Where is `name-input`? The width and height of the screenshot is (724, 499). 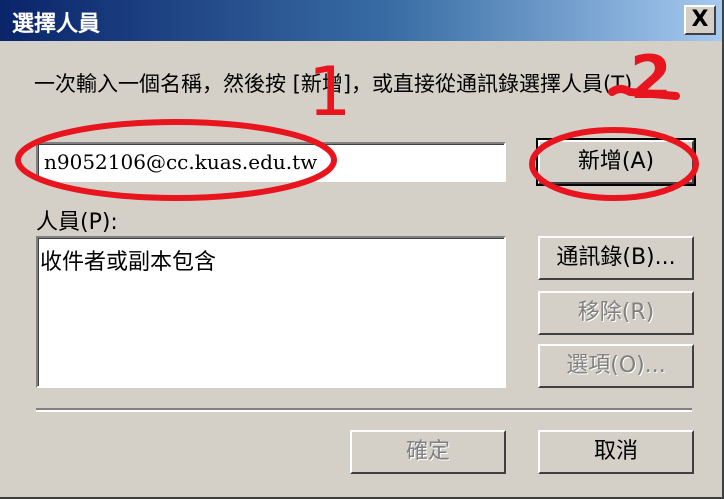
name-input is located at coordinates (271, 162).